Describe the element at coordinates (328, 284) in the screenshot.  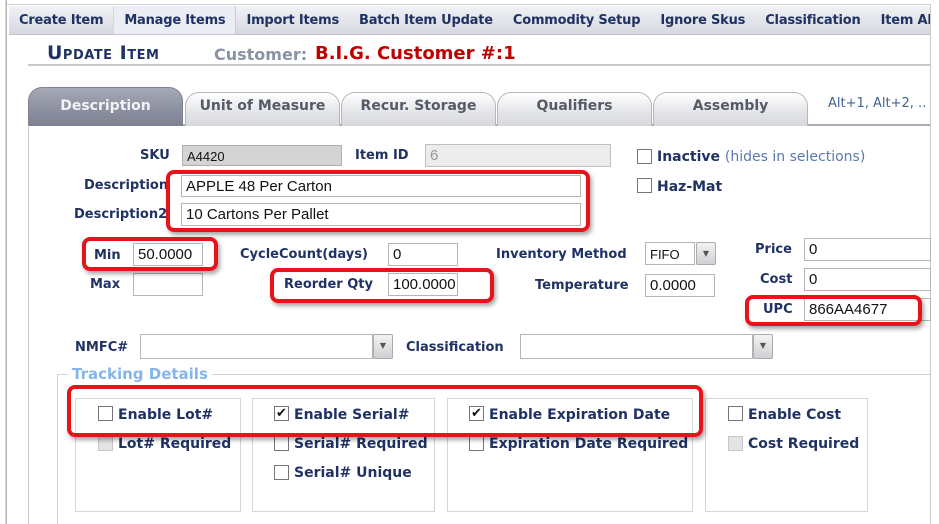
I see `reorder-qty-label: Reorder Qty` at that location.